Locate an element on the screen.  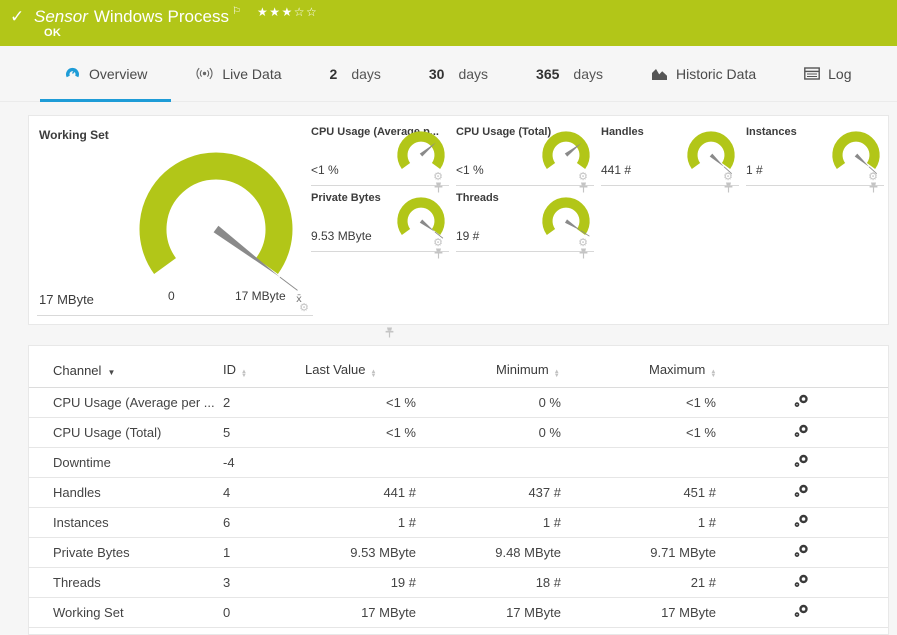
stars-empty: ☆☆ is located at coordinates (306, 12).